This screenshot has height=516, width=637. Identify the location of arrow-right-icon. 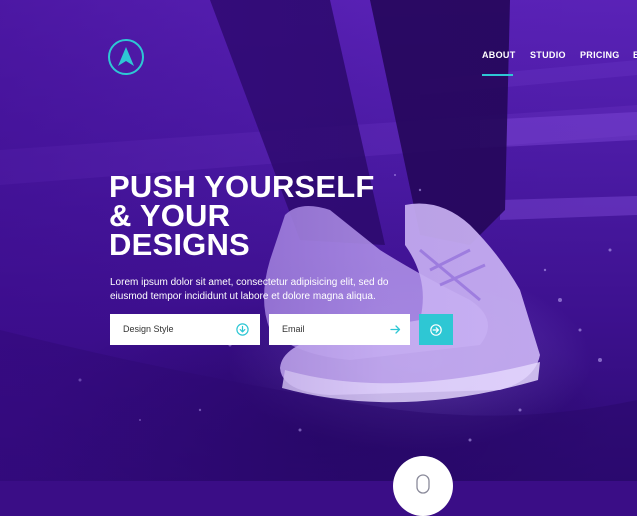
(395, 329).